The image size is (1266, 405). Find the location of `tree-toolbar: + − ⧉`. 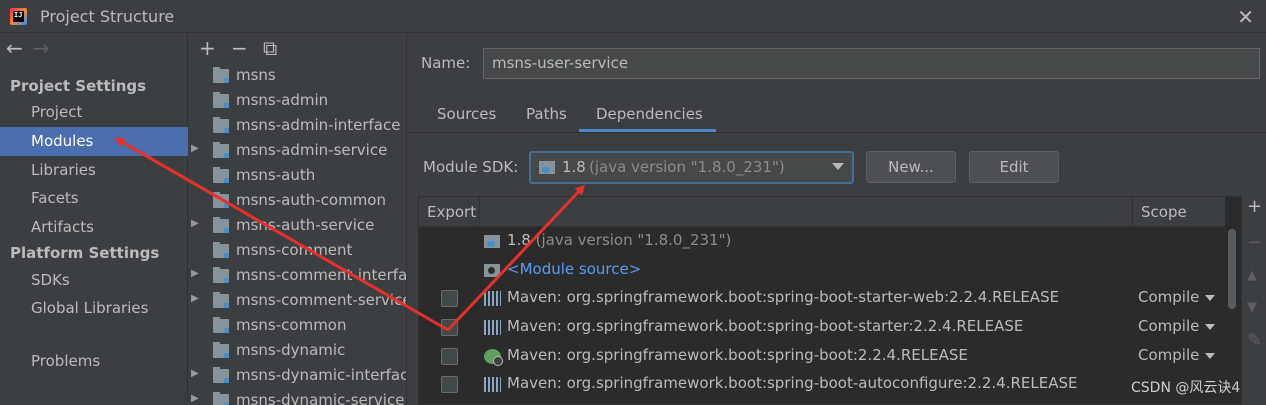

tree-toolbar: + − ⧉ is located at coordinates (247, 48).